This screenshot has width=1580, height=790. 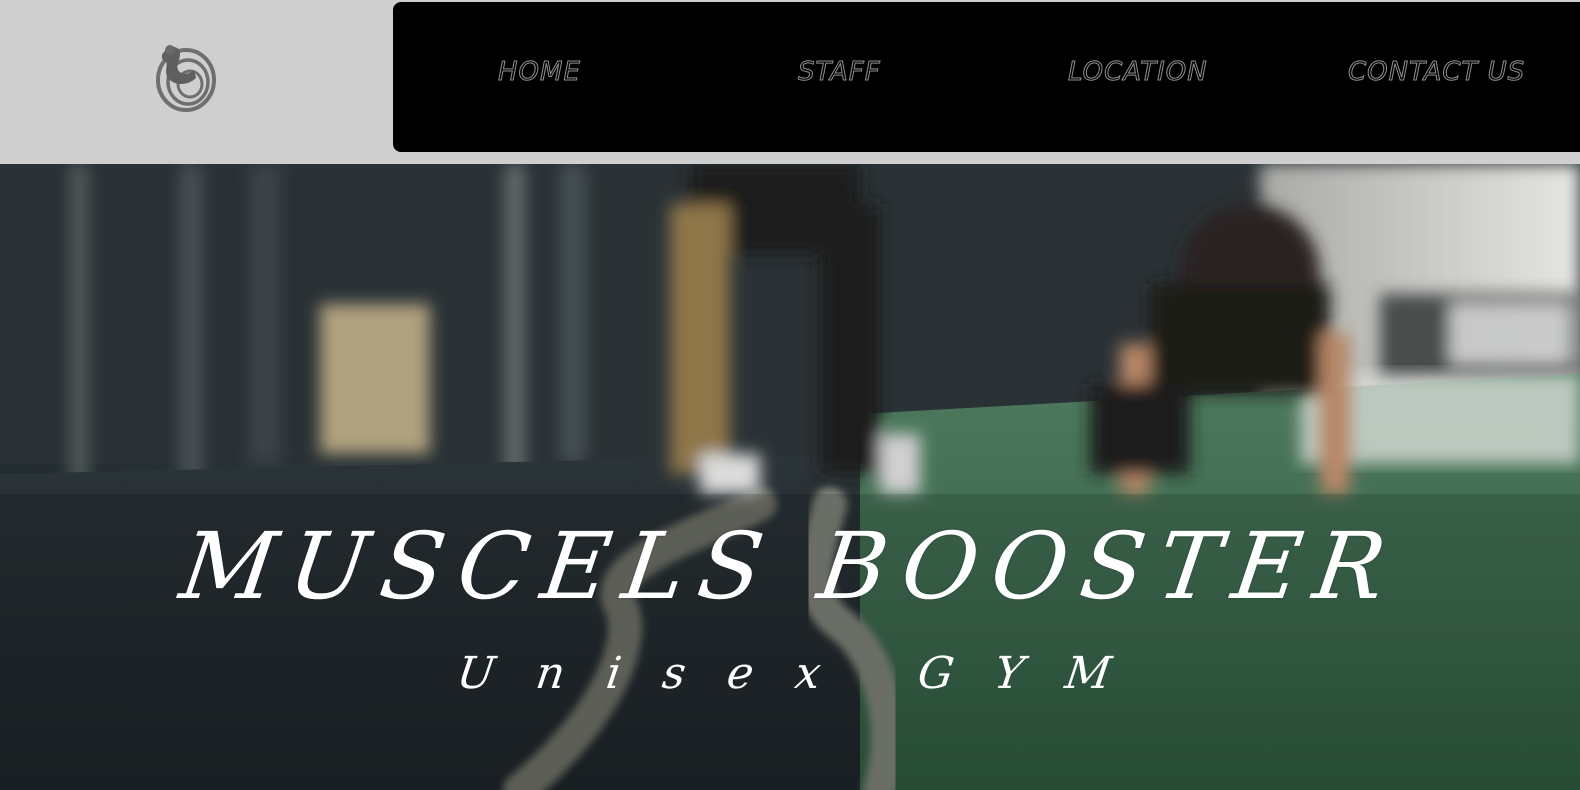 I want to click on nav-link-staff: STAFF, so click(x=839, y=72).